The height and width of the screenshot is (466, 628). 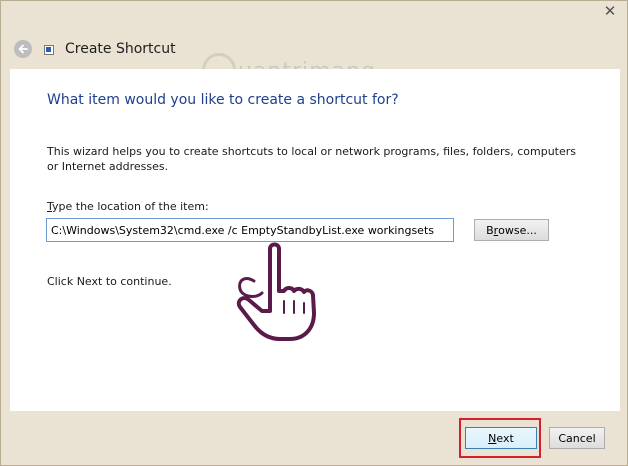 I want to click on title-bar: ✕, so click(x=314, y=13).